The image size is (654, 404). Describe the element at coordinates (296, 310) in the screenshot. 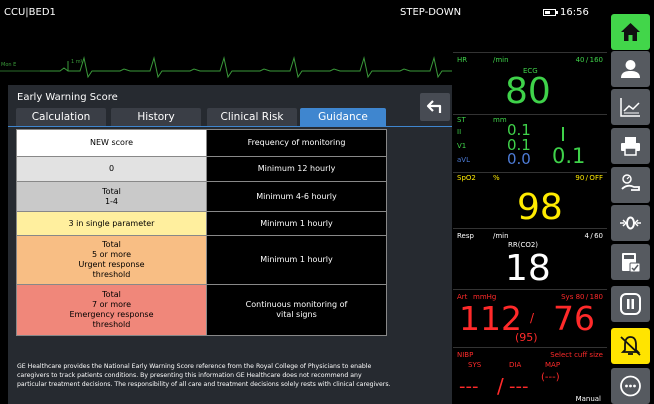

I see `frequency-cell: Continuous monitoring of vital signs` at that location.